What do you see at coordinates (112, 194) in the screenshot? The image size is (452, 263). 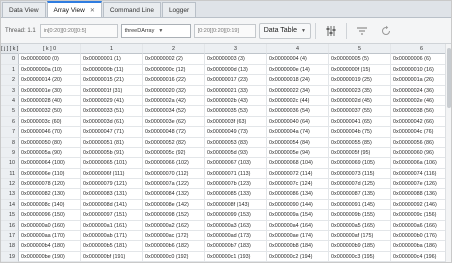 I see `table-cell: 0x00000083 (131)` at bounding box center [112, 194].